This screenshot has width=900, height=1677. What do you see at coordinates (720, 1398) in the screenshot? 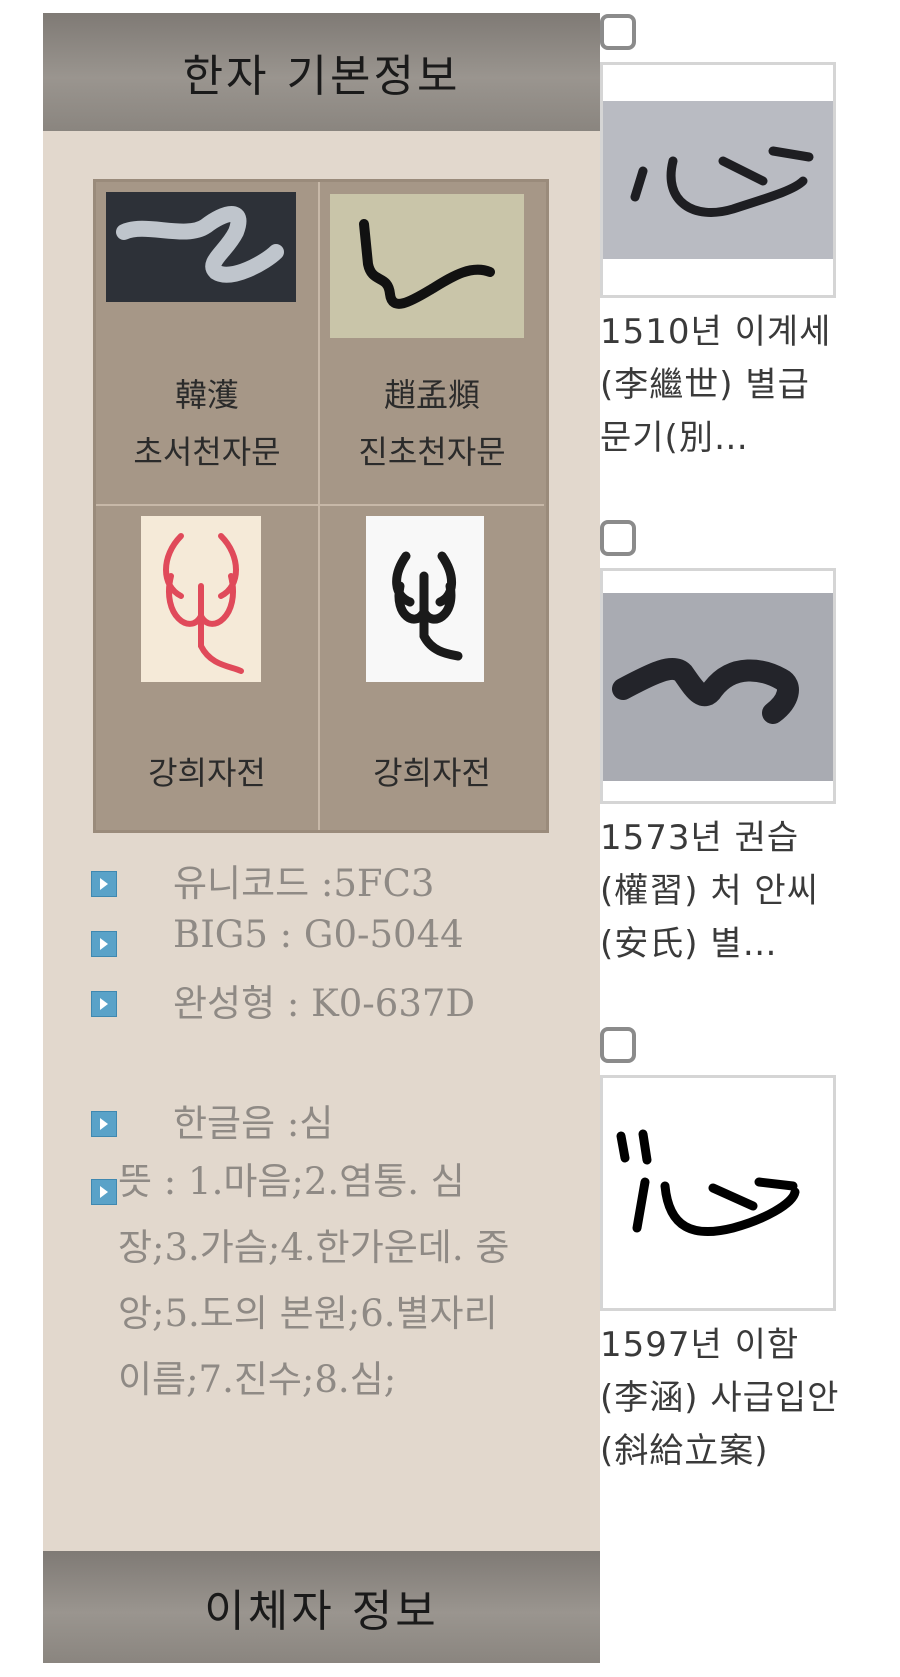
I see `item-caption: 1597년 이함(李涵) 사급입안(斜給立案)` at bounding box center [720, 1398].